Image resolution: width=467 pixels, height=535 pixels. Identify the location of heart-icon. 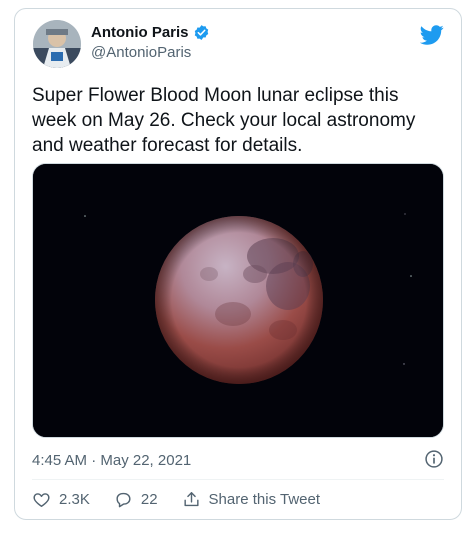
(41, 499).